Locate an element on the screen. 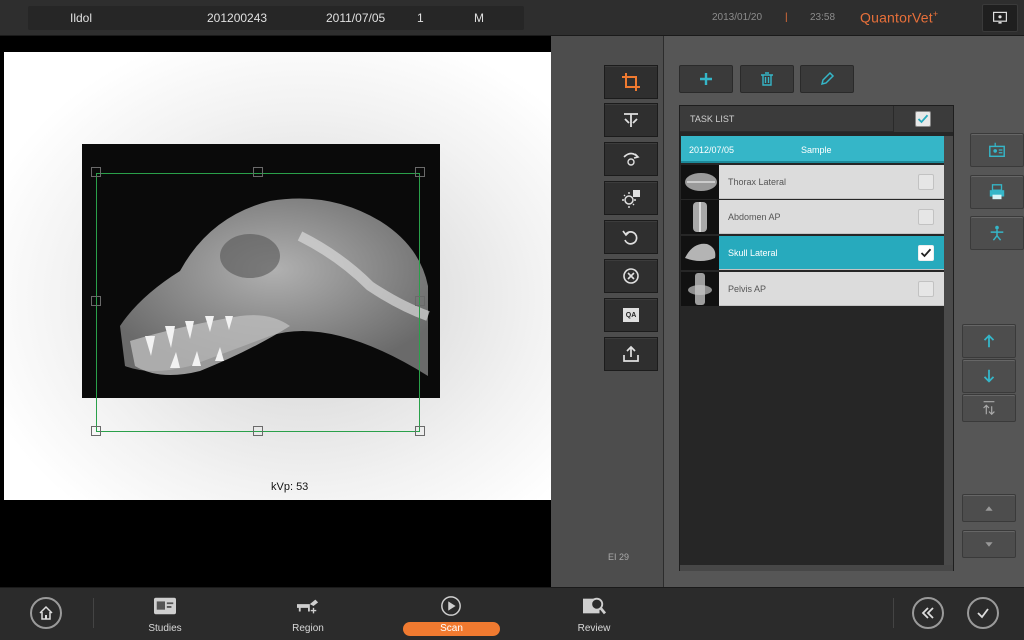  scroll-down-button is located at coordinates (989, 544).